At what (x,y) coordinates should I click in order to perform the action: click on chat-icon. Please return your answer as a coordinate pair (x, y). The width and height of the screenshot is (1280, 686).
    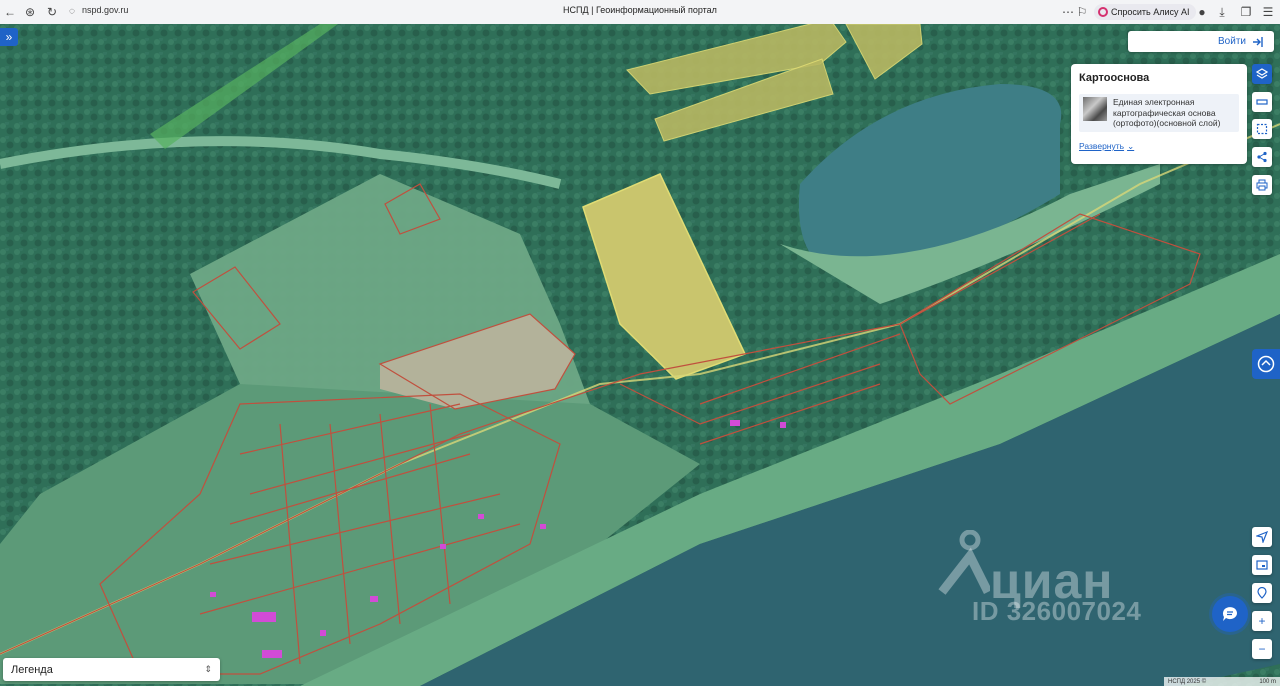
    Looking at the image, I should click on (1229, 614).